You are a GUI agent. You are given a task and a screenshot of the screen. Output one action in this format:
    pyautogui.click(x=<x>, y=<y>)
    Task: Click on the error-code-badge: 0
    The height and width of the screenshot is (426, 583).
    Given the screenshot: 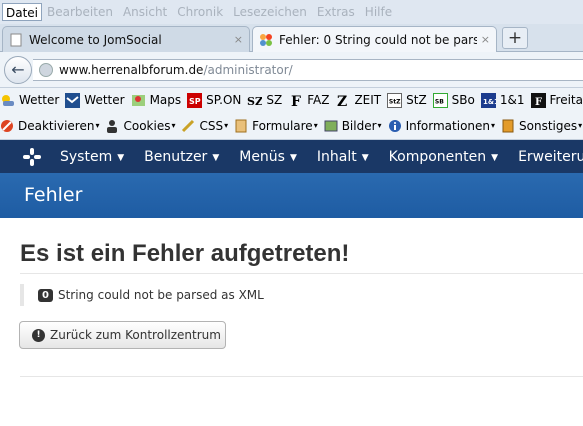 What is the action you would take?
    pyautogui.click(x=45, y=295)
    